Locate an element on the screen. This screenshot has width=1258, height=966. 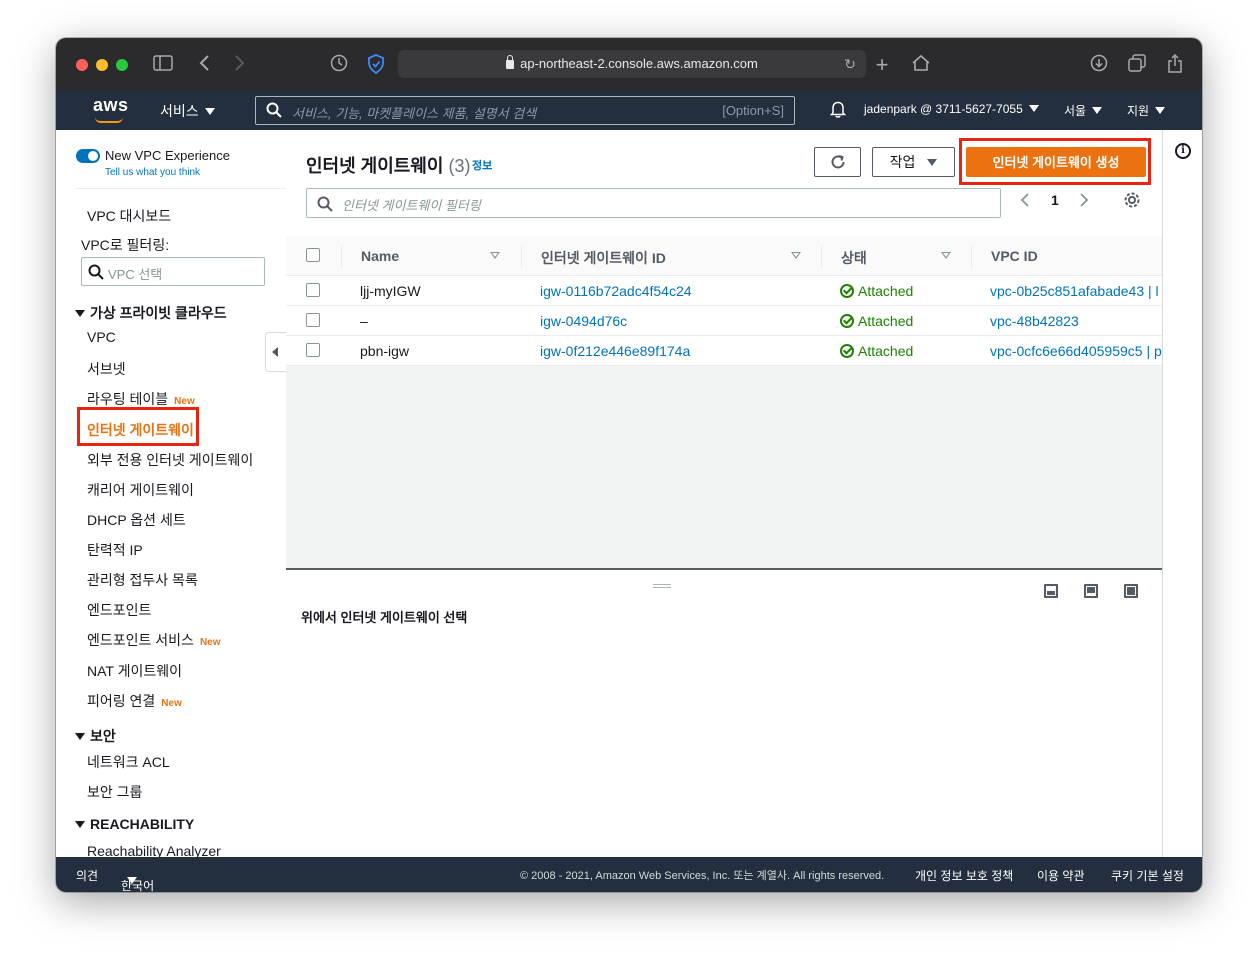
terms-link: 이용 약관 is located at coordinates (1061, 875).